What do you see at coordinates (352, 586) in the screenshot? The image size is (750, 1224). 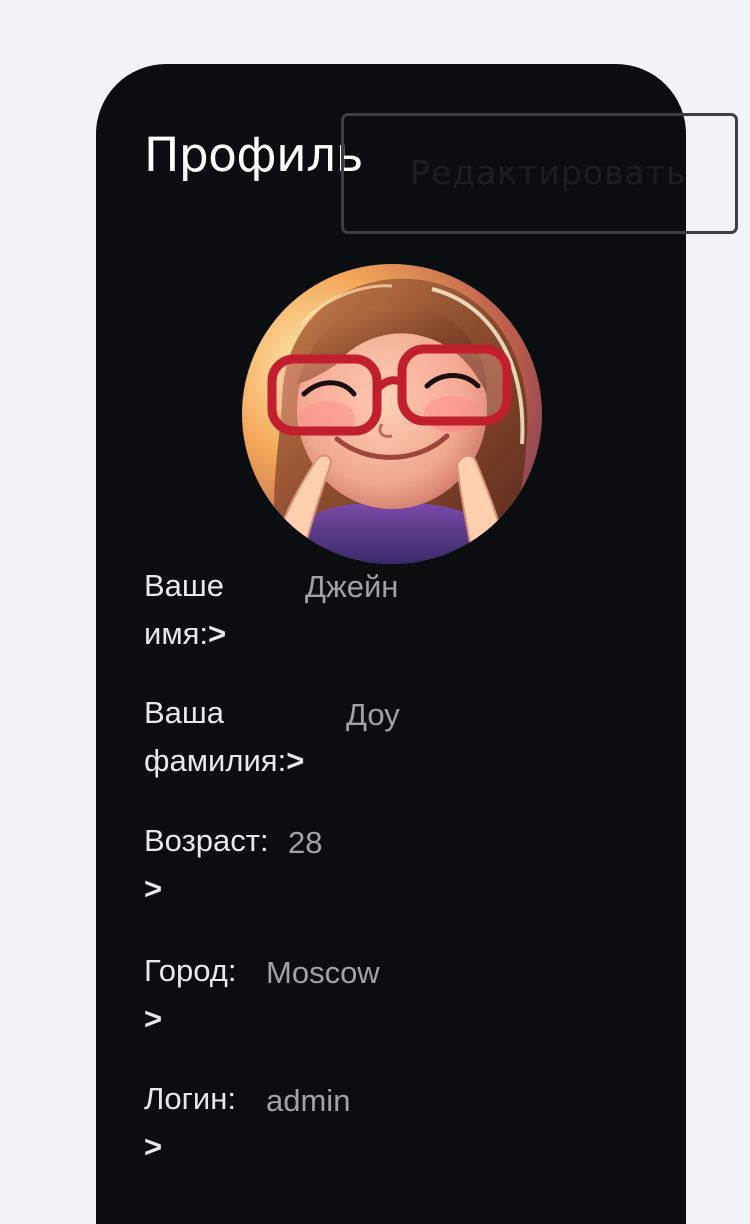 I see `first-name-value: Джейн` at bounding box center [352, 586].